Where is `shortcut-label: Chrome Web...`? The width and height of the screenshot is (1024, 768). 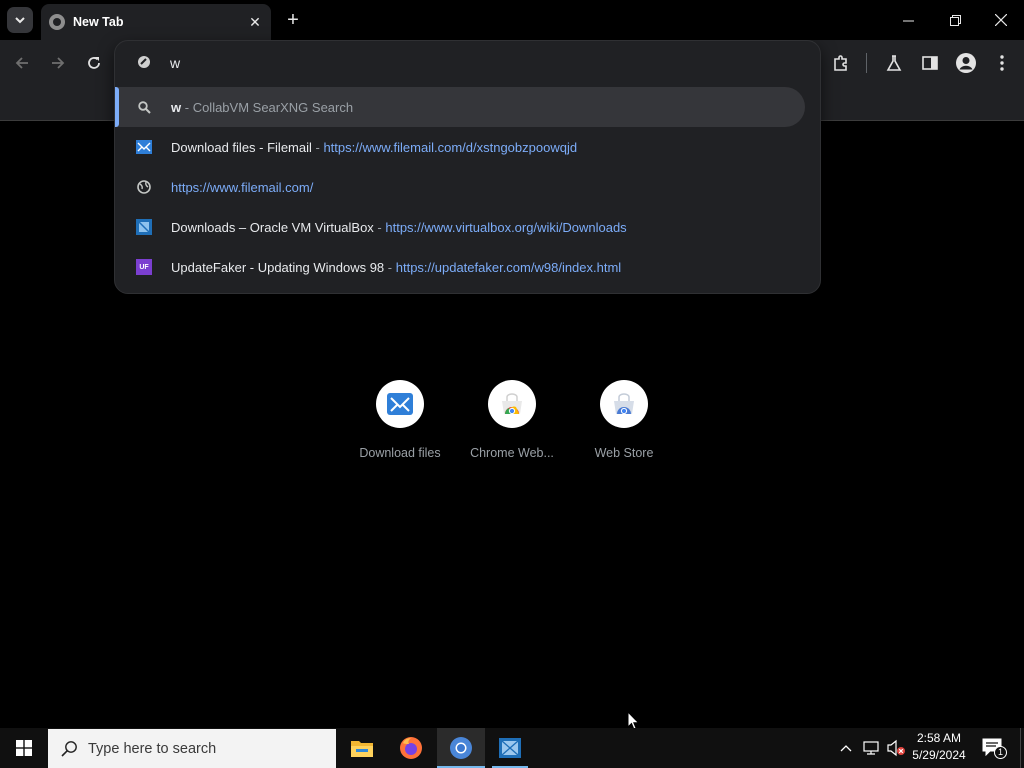
shortcut-label: Chrome Web... is located at coordinates (512, 453).